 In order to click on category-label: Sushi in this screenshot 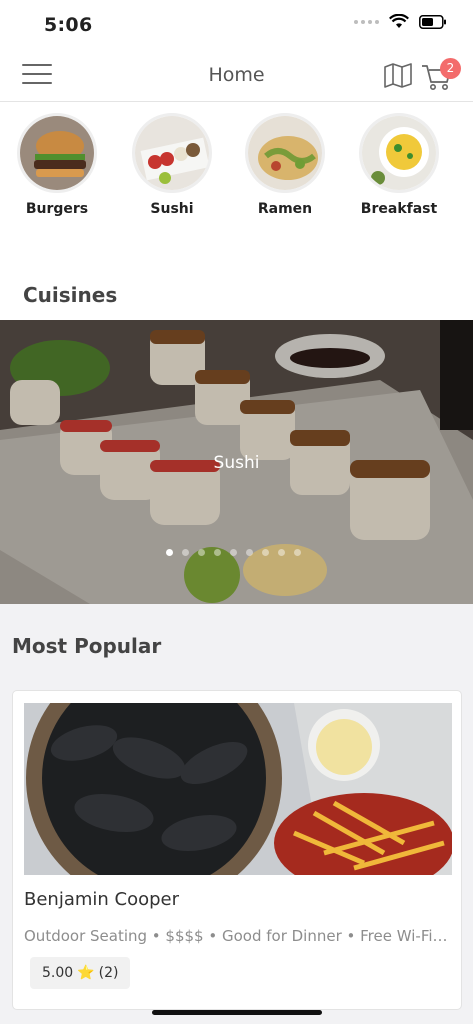, I will do `click(172, 209)`.